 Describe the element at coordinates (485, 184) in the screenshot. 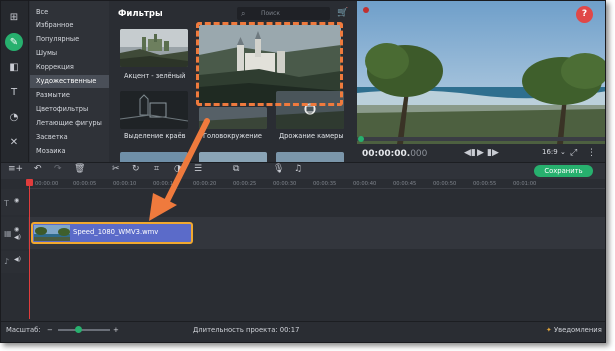

I see `ruler-tick: 00:00:55` at that location.